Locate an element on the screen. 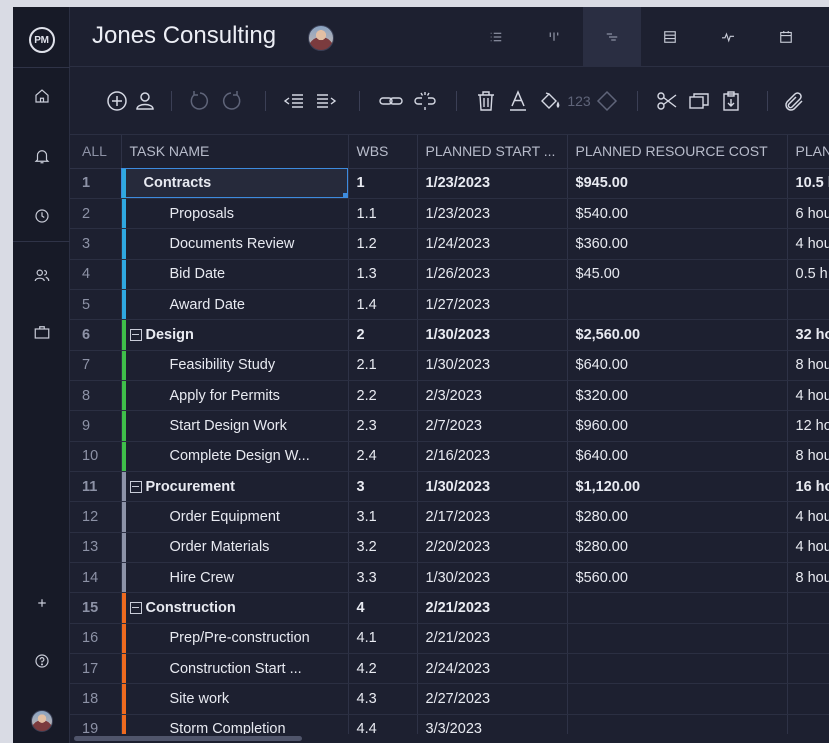 This screenshot has height=743, width=829. table-row: 2 Proposals 1.1 1/23/2023 $540.00 6 hou is located at coordinates (449, 214).